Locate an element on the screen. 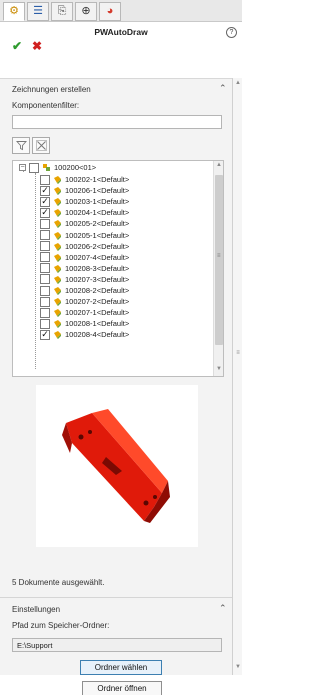  collapse-chevron-icon: ⌃ is located at coordinates (223, 88).